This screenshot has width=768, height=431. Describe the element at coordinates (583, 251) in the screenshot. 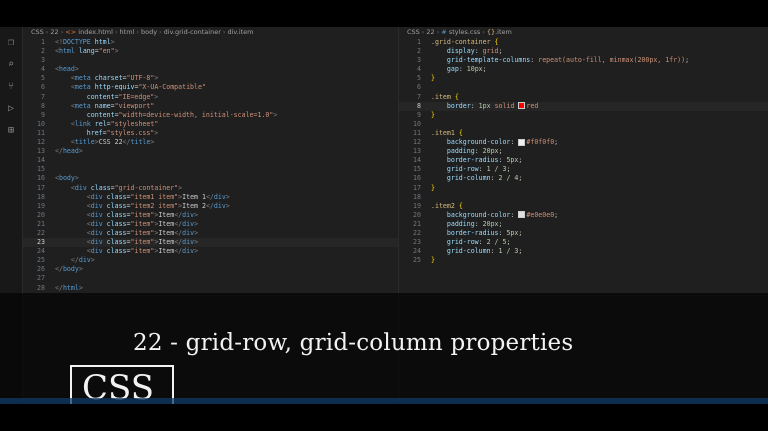

I see `code-line: 24 grid-column: 1 / 3;` at that location.